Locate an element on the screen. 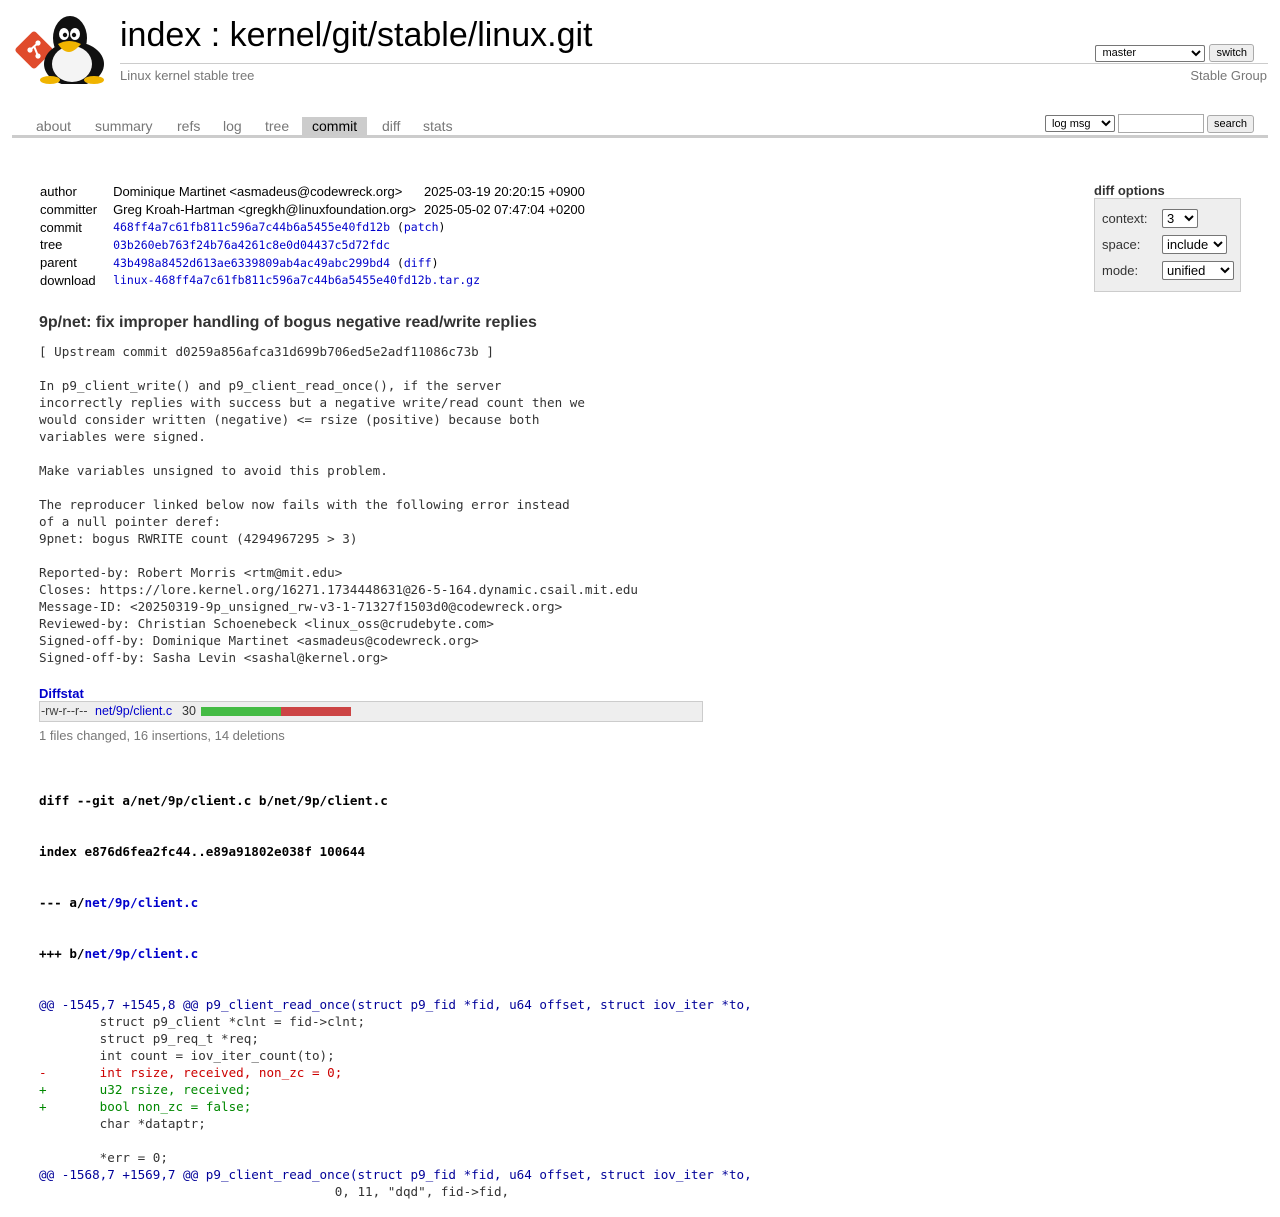  tab-commit: commit is located at coordinates (335, 126).